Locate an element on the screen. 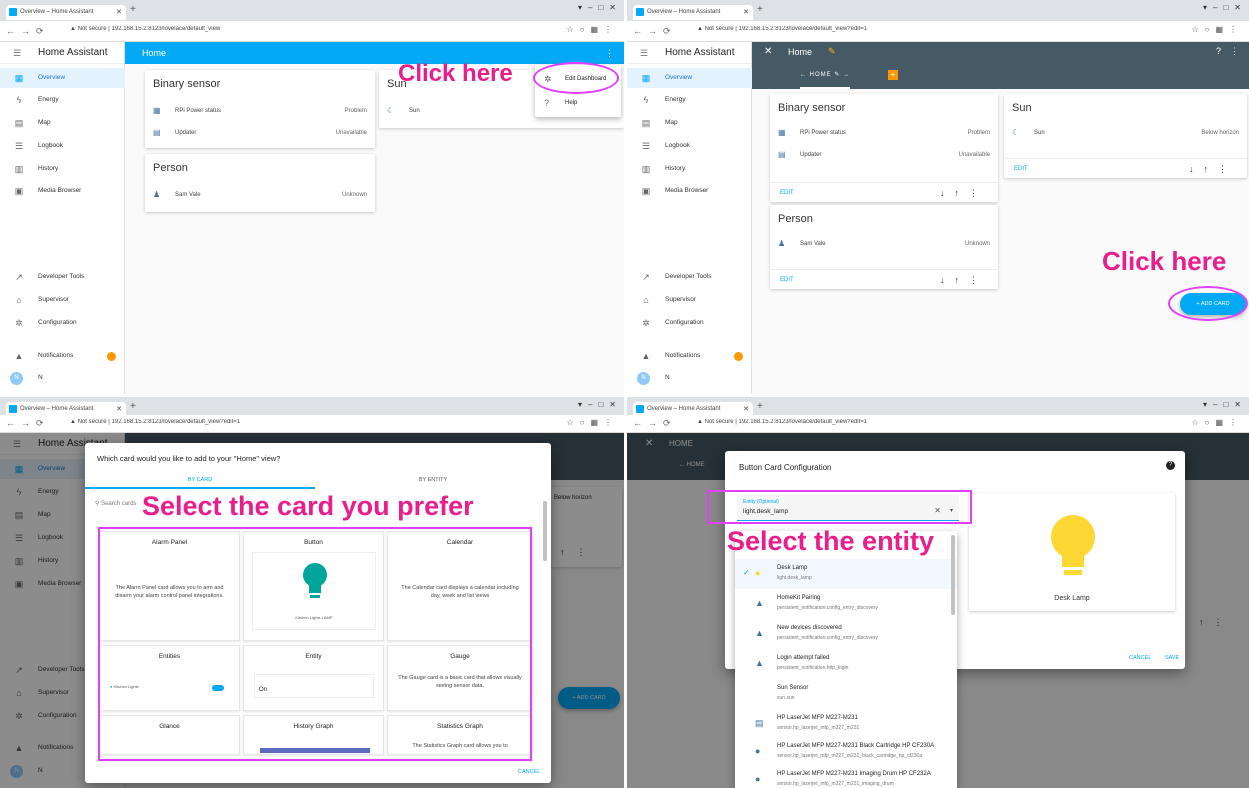 The image size is (1249, 788). bell-icon: ▲ is located at coordinates (759, 633).